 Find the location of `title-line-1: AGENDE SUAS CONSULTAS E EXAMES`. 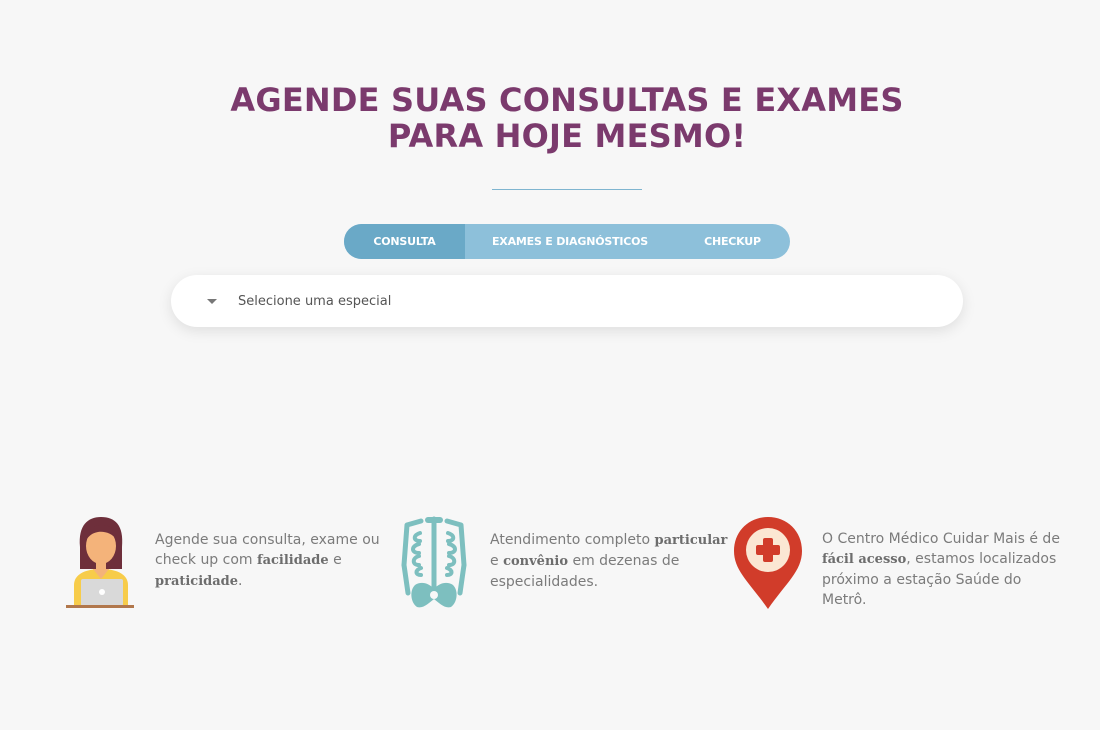

title-line-1: AGENDE SUAS CONSULTAS E EXAMES is located at coordinates (567, 100).